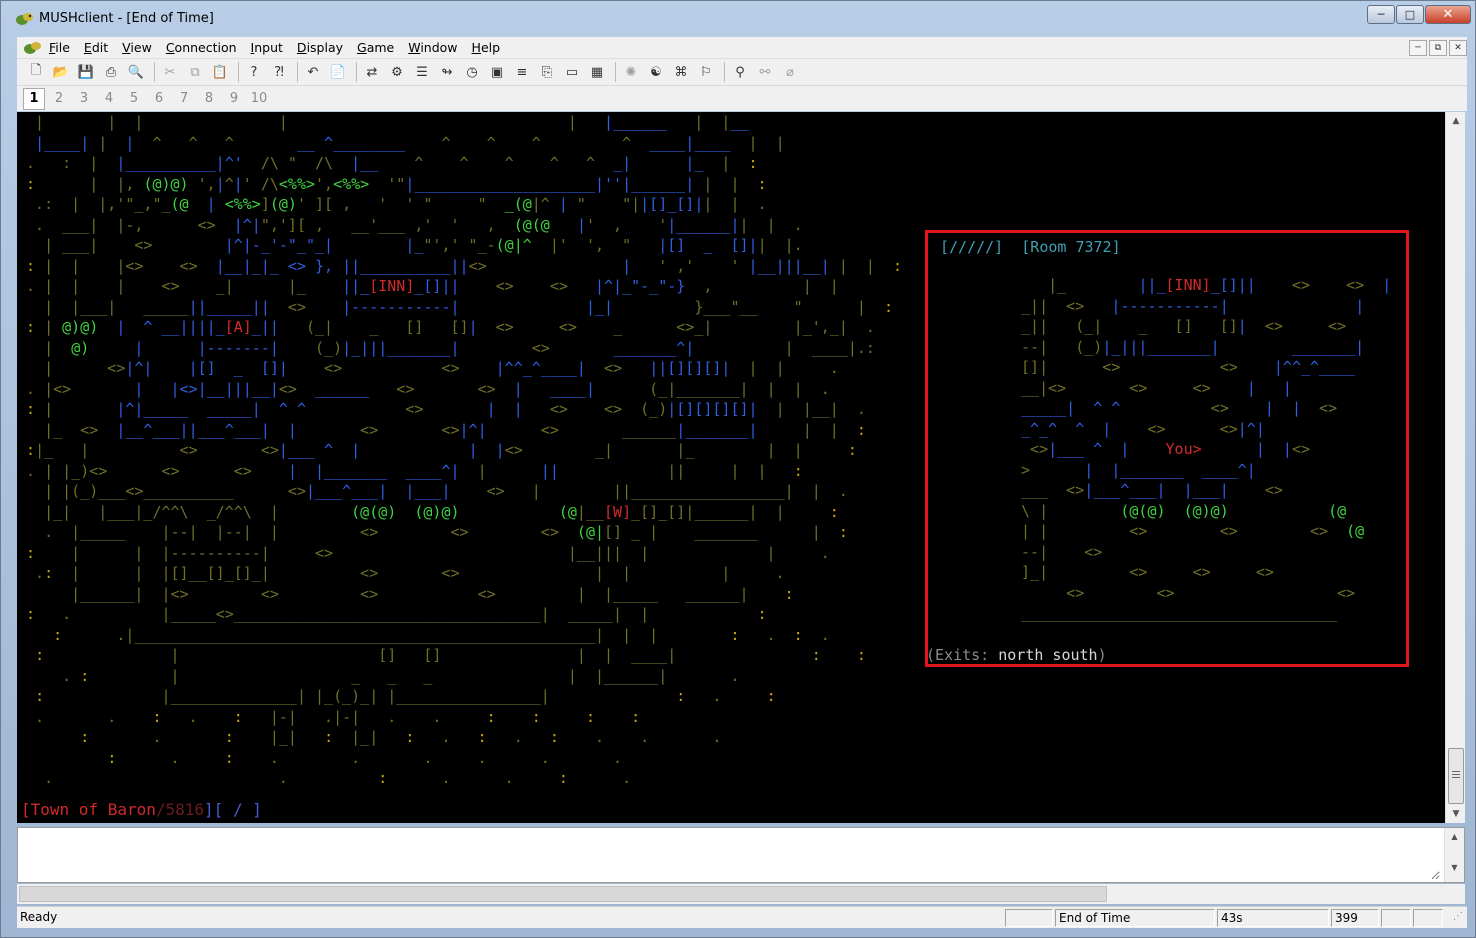 This screenshot has width=1476, height=938. I want to click on status-pane-empty, so click(1029, 918).